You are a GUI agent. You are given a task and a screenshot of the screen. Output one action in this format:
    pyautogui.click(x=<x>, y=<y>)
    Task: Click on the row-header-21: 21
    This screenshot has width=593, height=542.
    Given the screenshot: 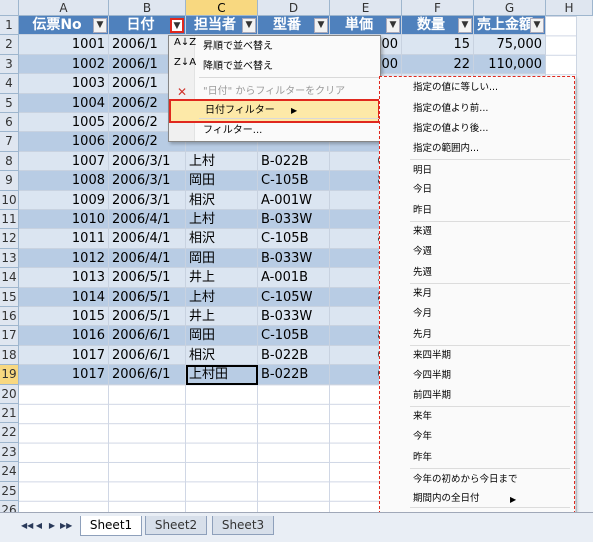 What is the action you would take?
    pyautogui.click(x=9, y=414)
    